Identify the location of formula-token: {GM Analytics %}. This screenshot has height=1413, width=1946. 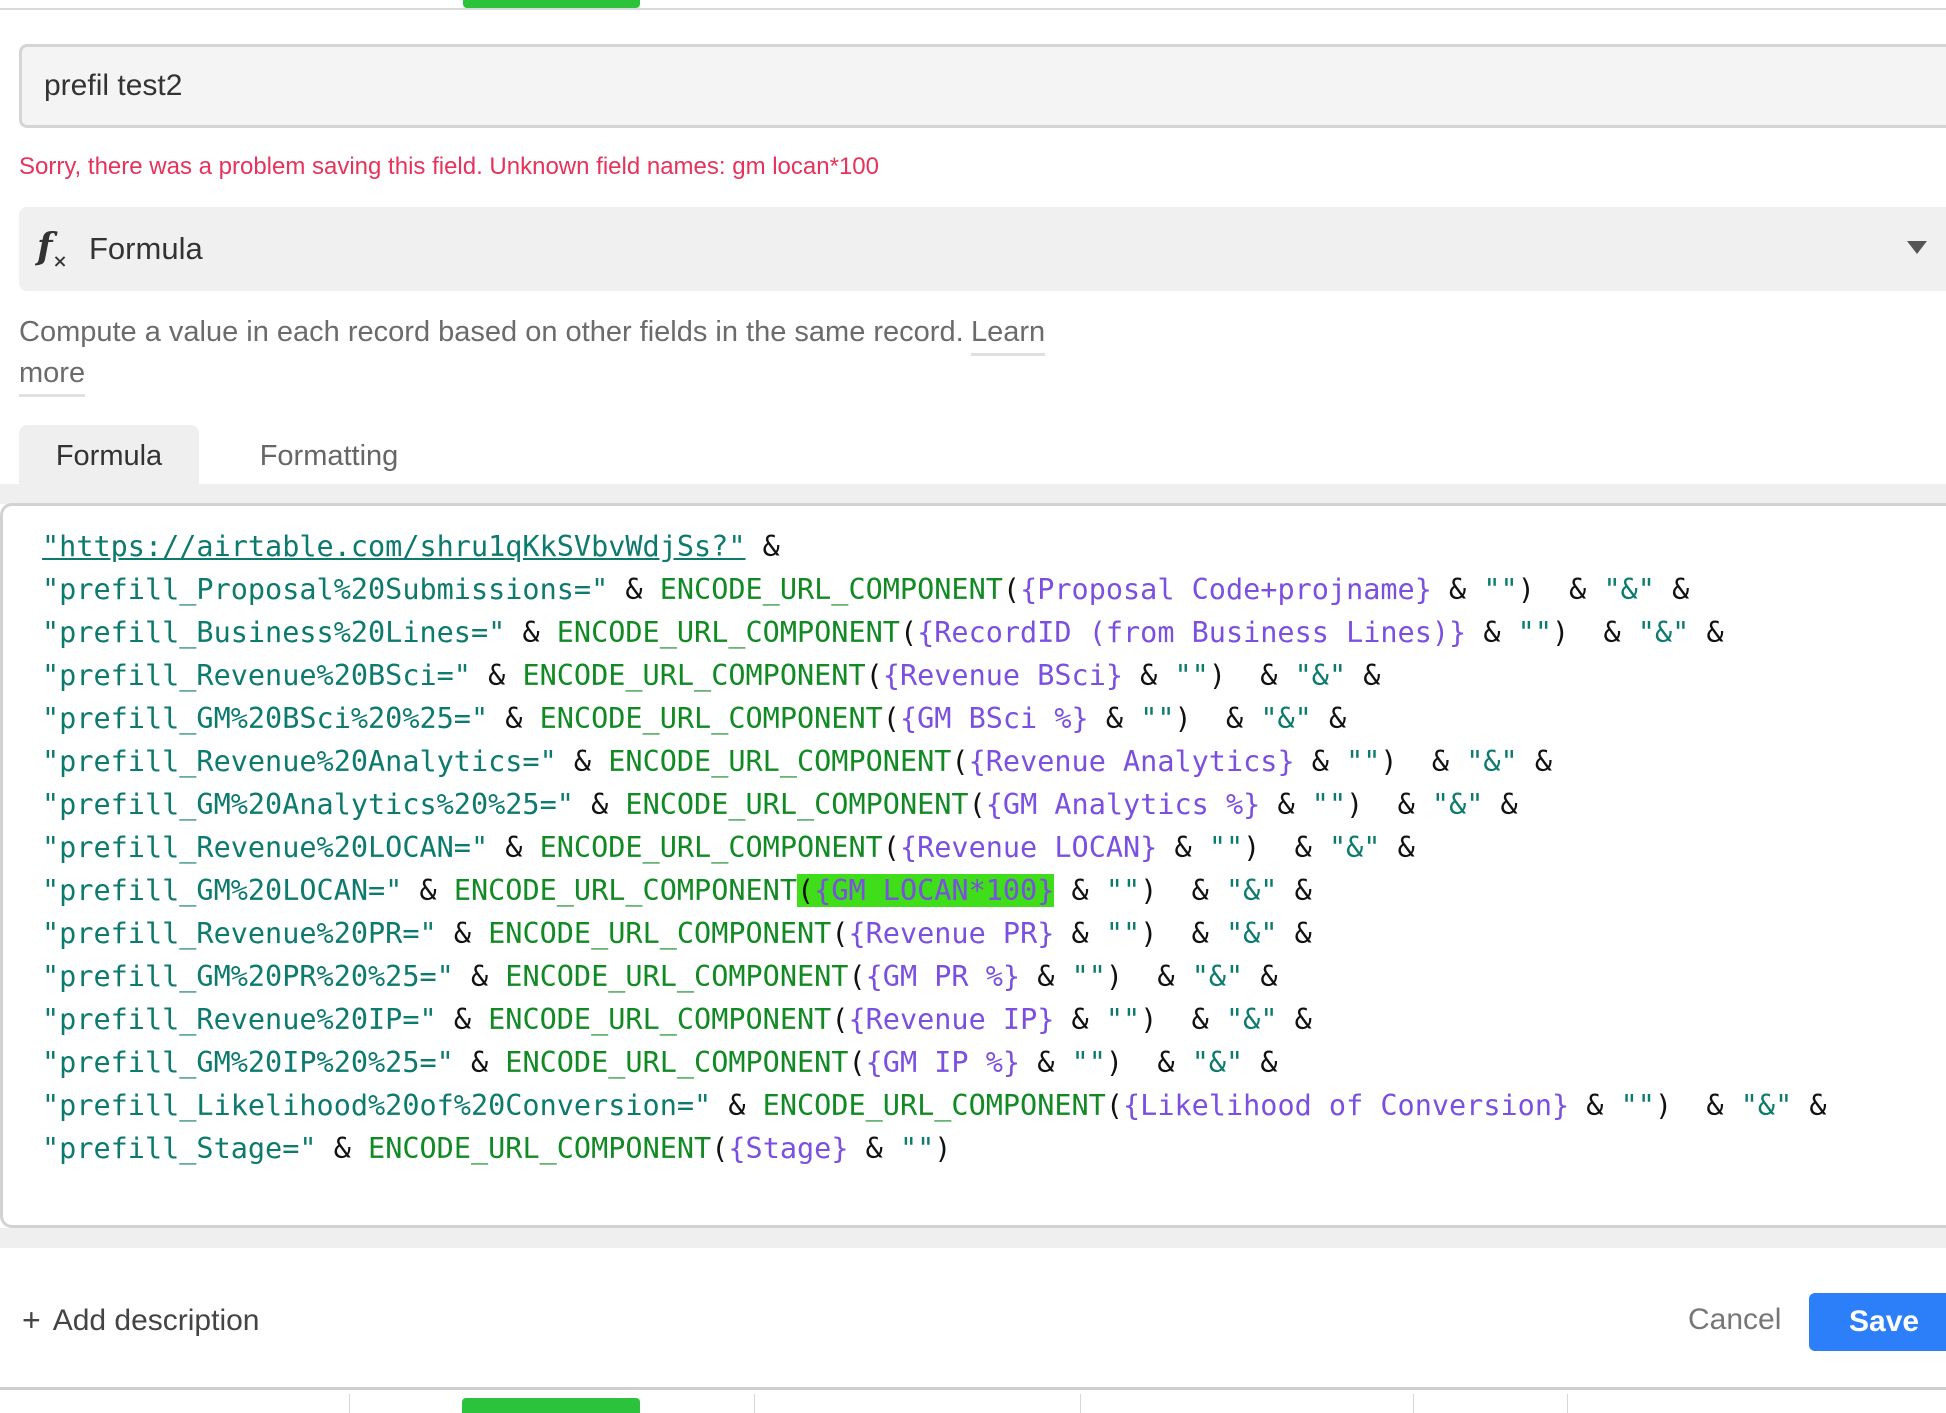
(1123, 804).